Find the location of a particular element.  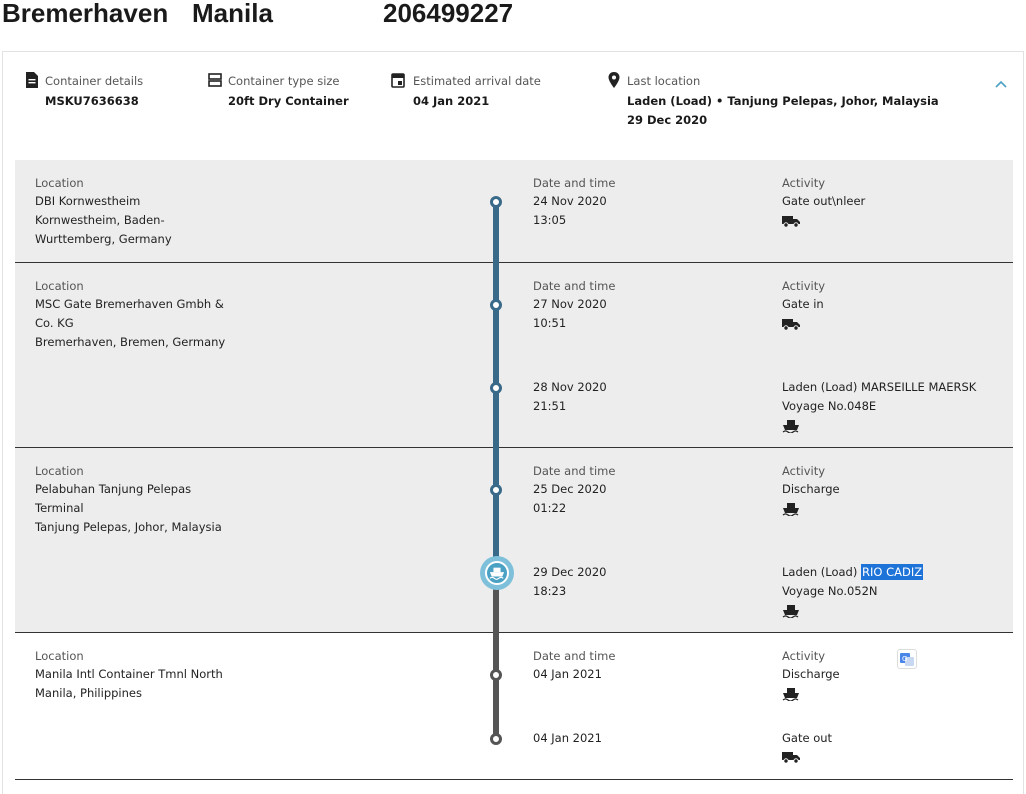

event-date: 27 Nov 2020 is located at coordinates (570, 304).